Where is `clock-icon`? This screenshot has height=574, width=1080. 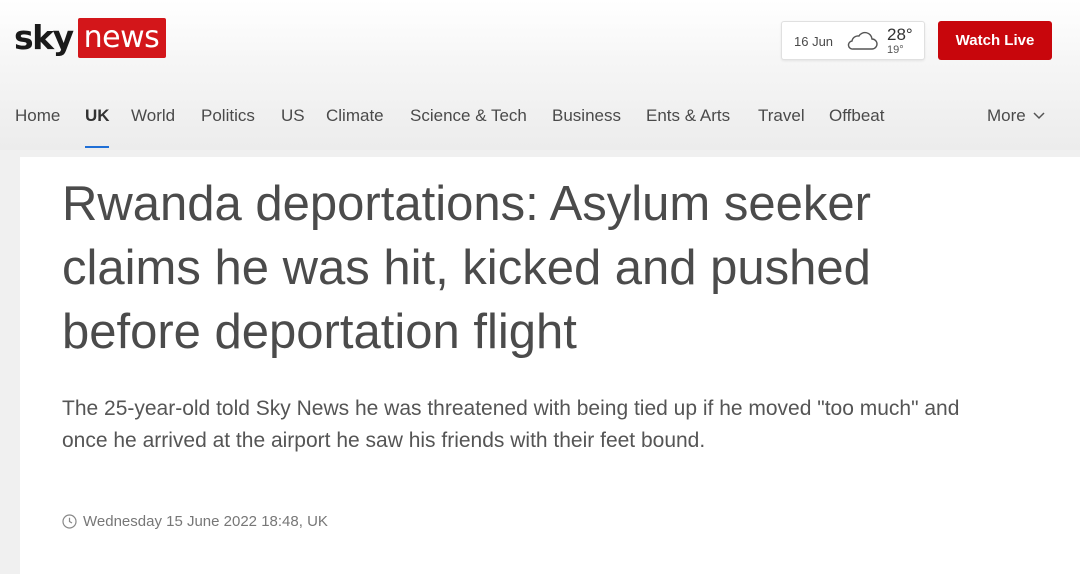 clock-icon is located at coordinates (69, 521).